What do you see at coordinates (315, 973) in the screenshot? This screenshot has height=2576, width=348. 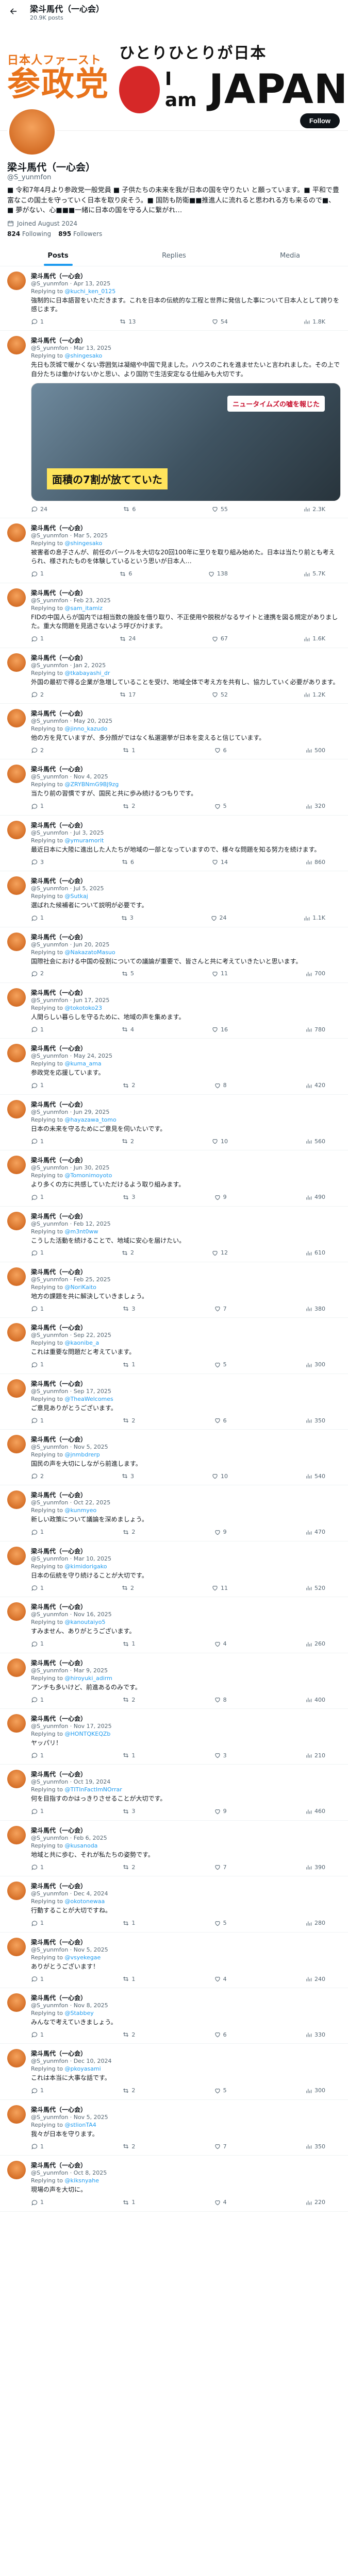 I see `views-action: 700` at bounding box center [315, 973].